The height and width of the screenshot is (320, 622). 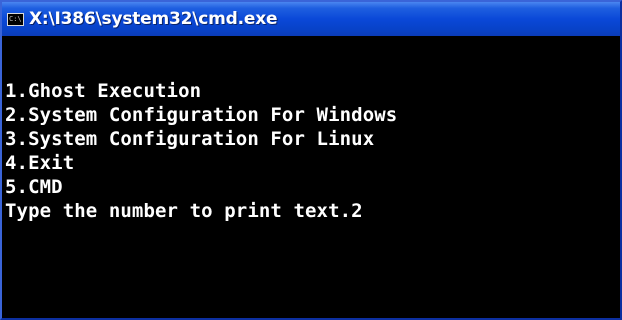 I want to click on cmd-icon: C:\, so click(x=15, y=19).